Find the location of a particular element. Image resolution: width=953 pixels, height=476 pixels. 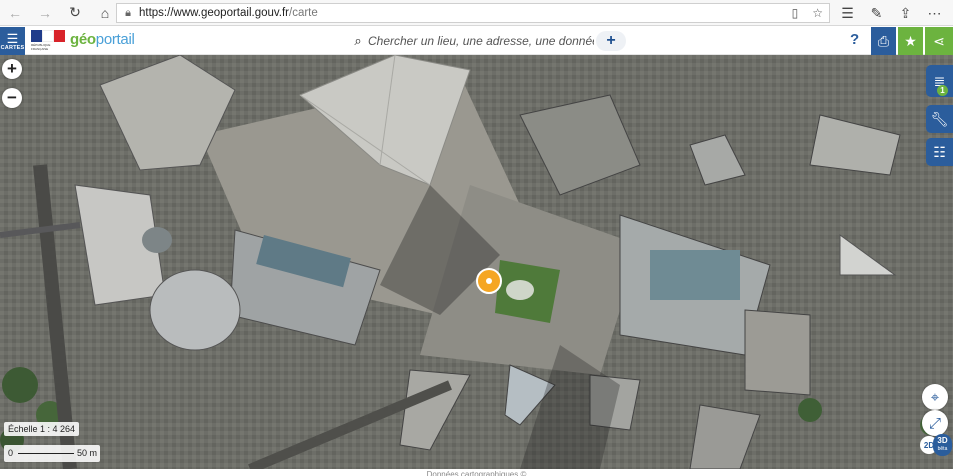

more-button: ⋯ is located at coordinates (934, 13).